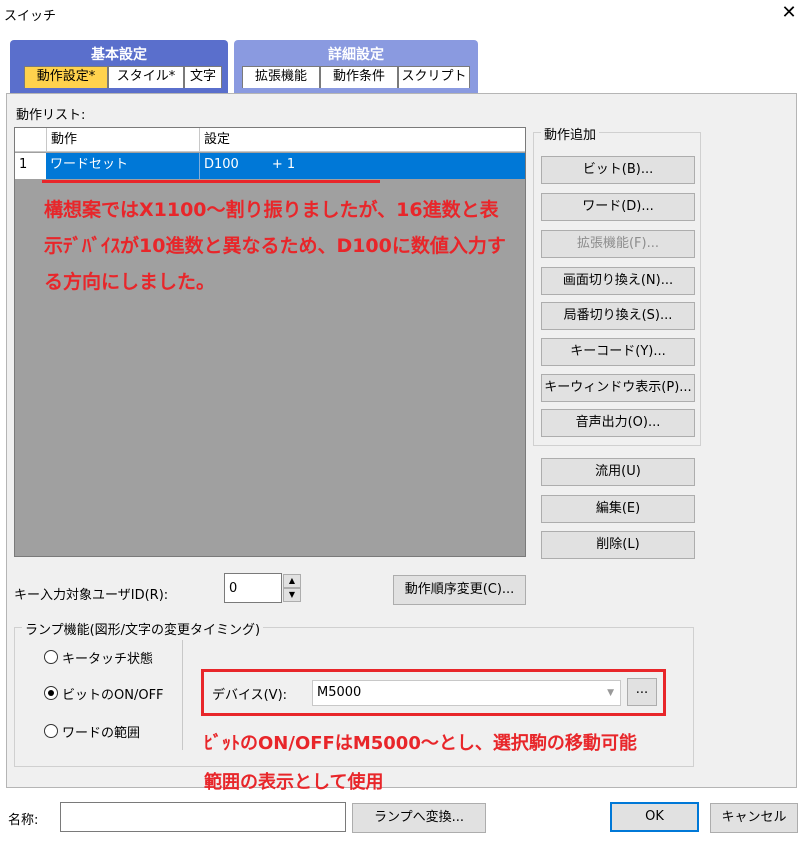 This screenshot has height=843, width=805. I want to click on name-field, so click(203, 817).